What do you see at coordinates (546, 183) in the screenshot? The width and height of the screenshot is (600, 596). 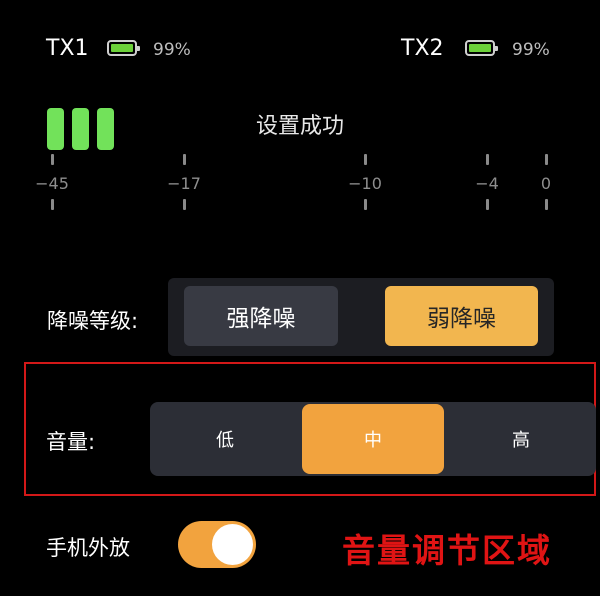 I see `meter-scale-label: 0` at bounding box center [546, 183].